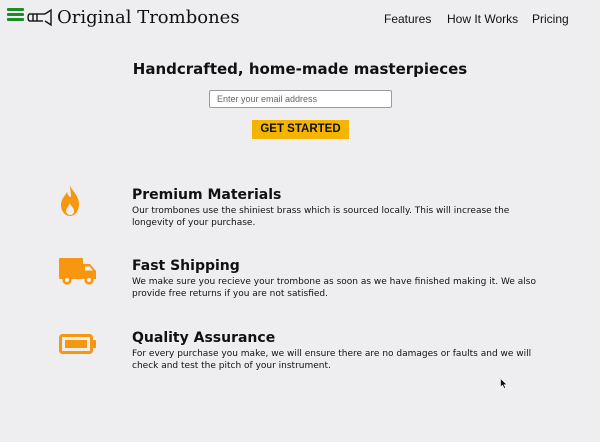 This screenshot has height=442, width=600. I want to click on nav-link-pricing: Pricing, so click(550, 19).